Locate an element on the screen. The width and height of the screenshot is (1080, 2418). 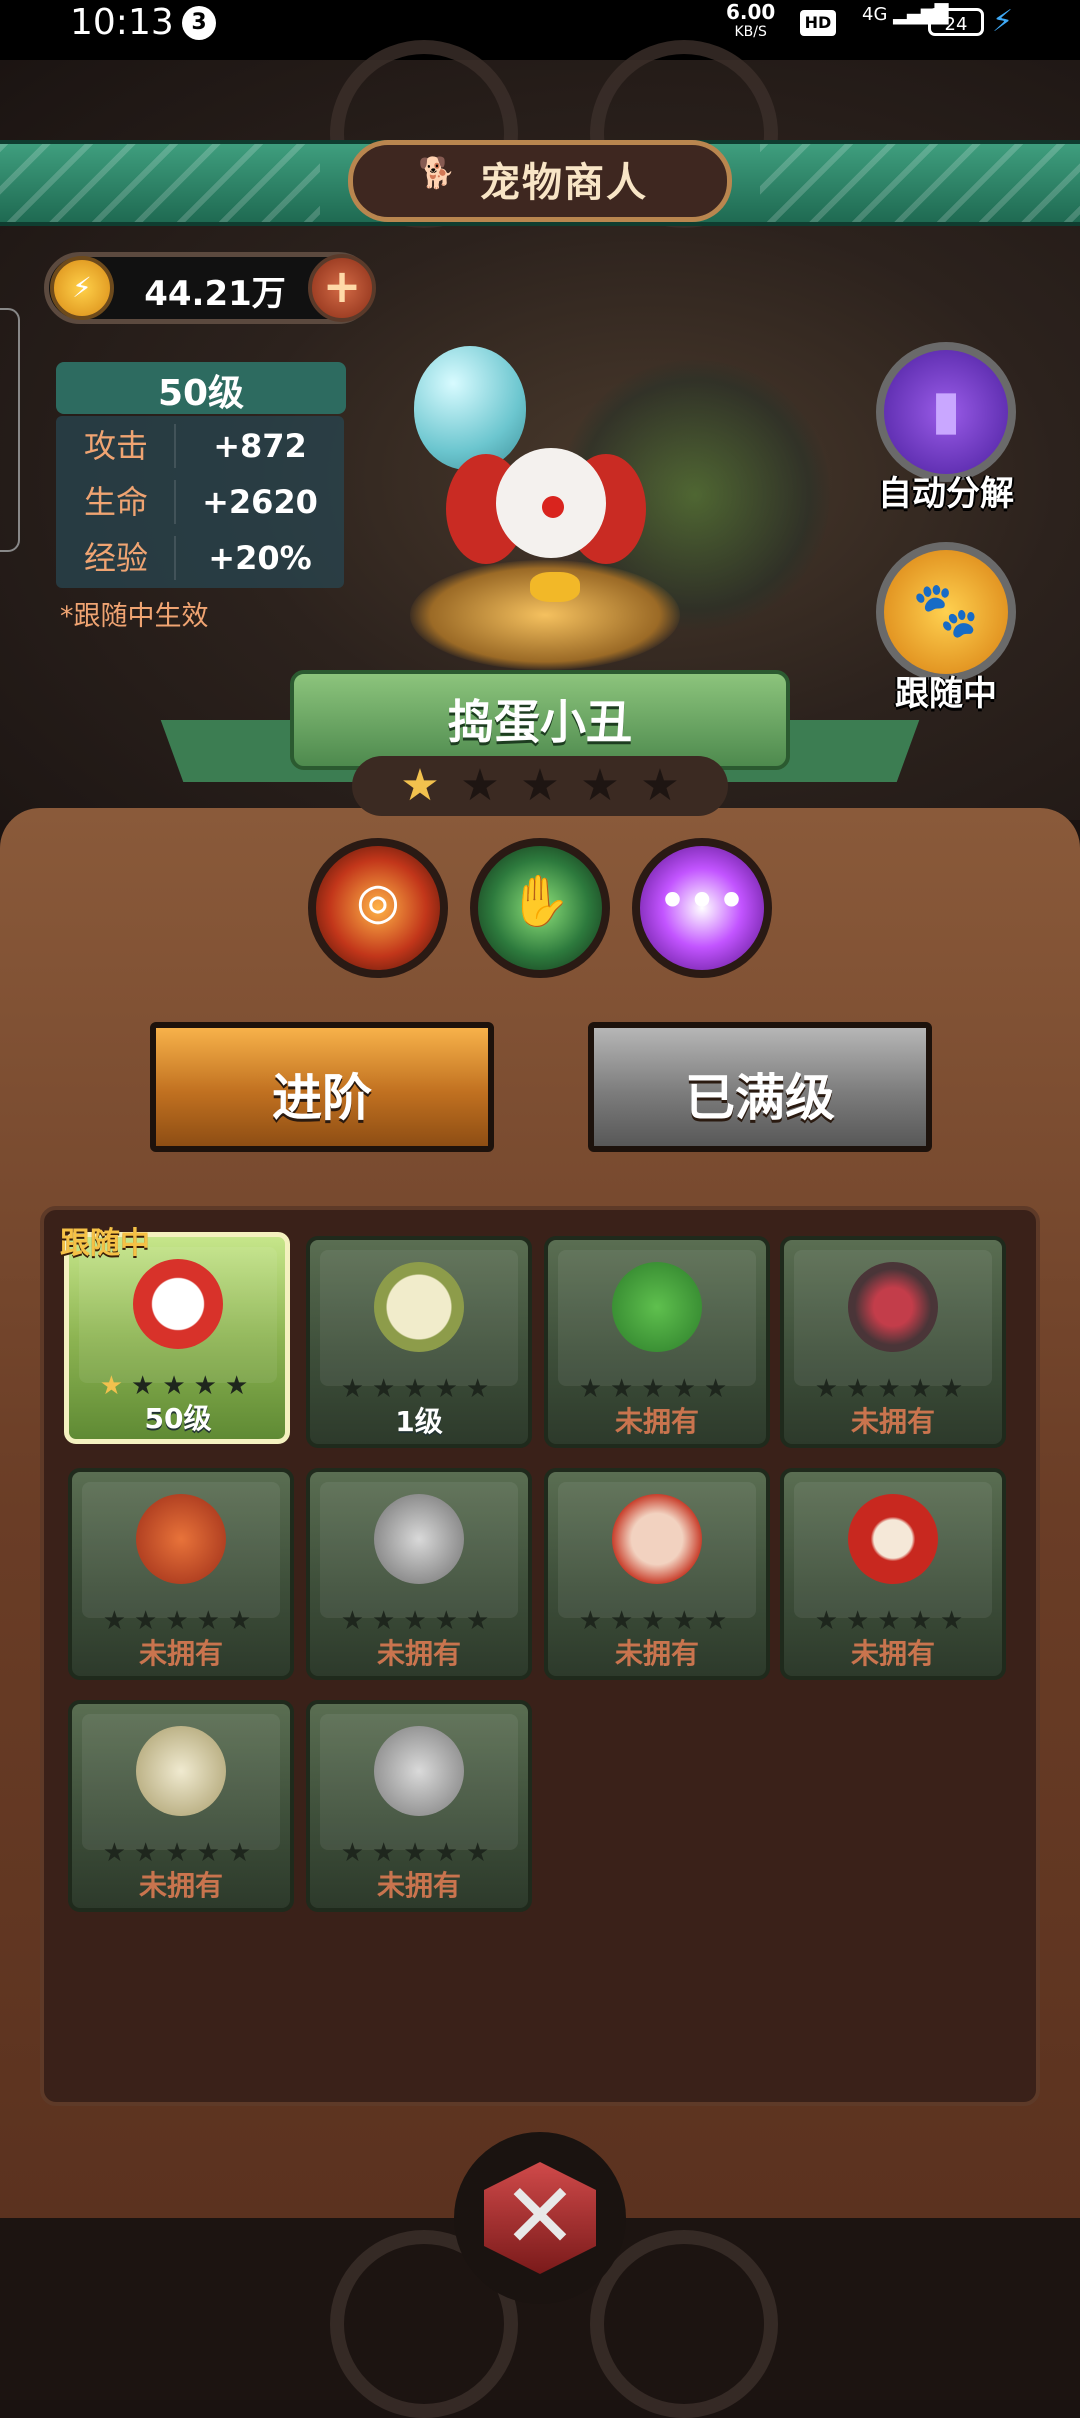
green-frog-pet-icon is located at coordinates (657, 1307).